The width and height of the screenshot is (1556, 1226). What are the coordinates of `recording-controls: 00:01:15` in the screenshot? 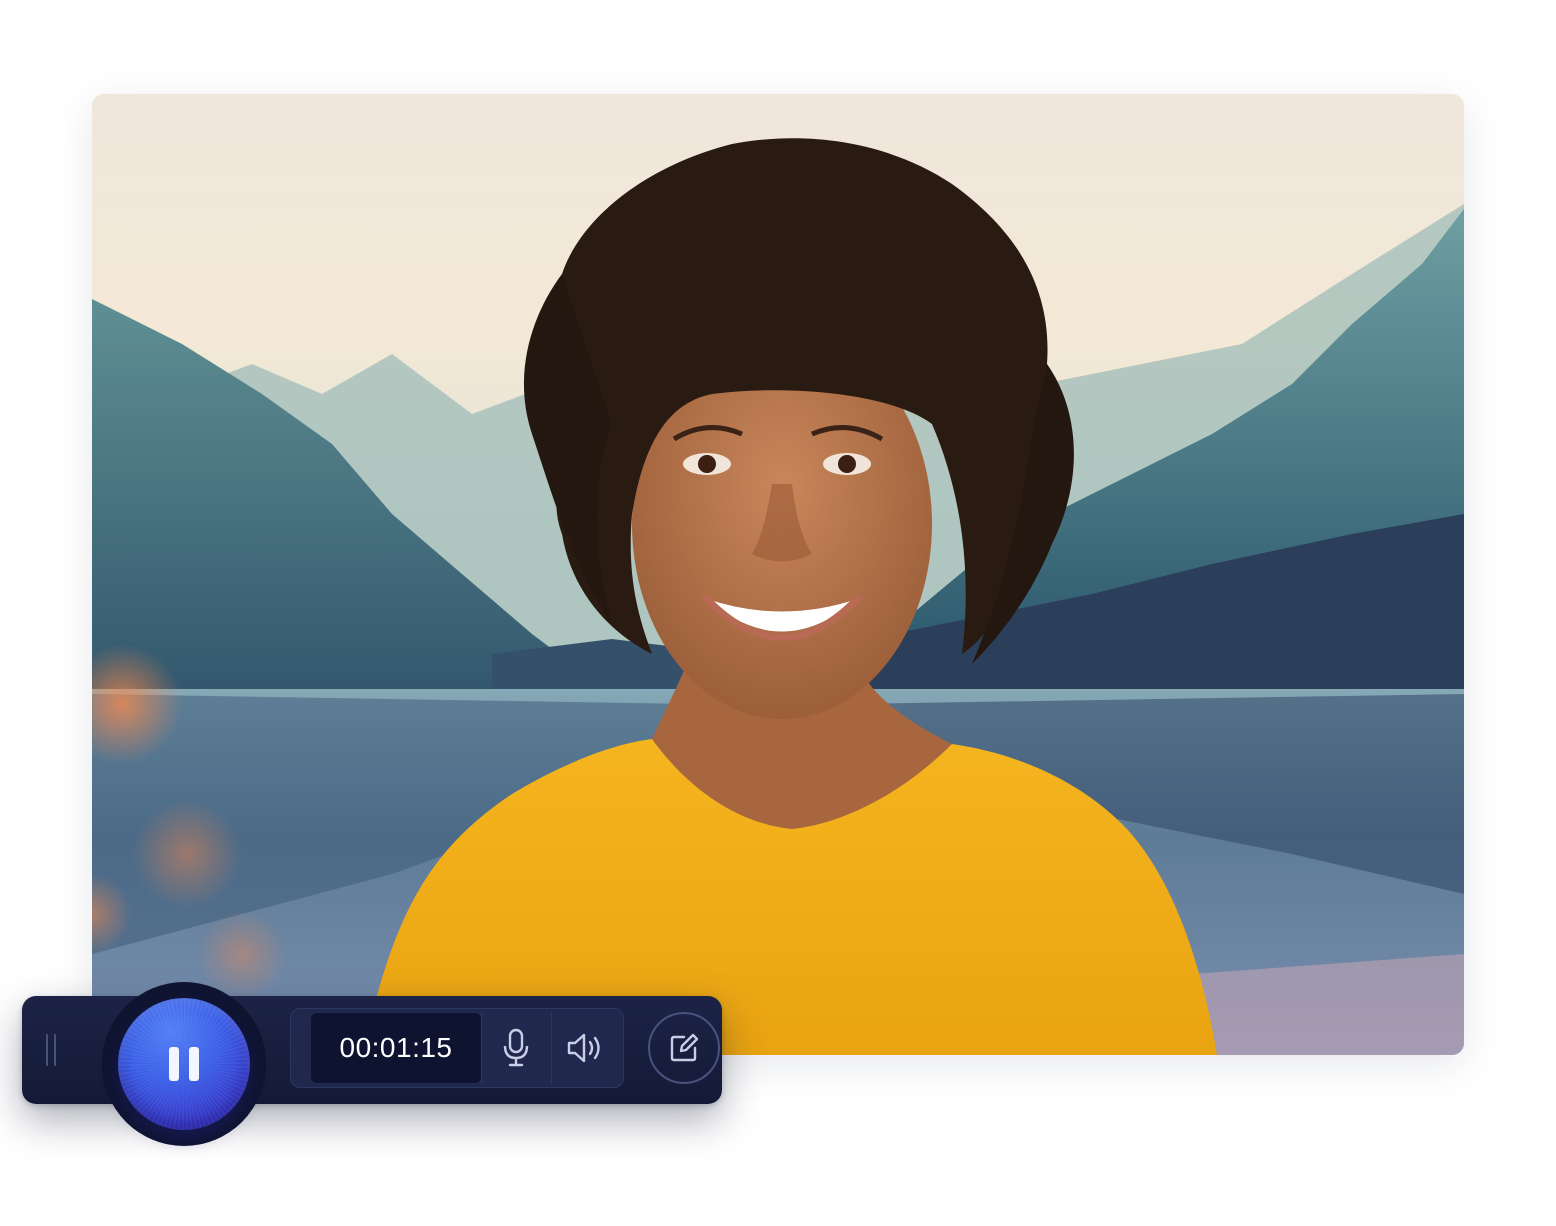 It's located at (457, 1048).